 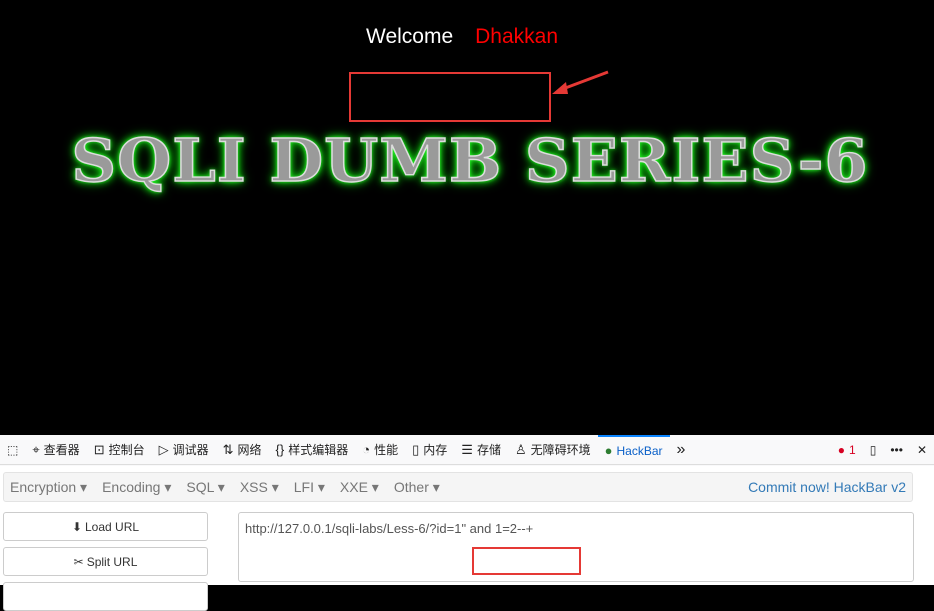 I want to click on welcome-label: Welcome, so click(x=410, y=36).